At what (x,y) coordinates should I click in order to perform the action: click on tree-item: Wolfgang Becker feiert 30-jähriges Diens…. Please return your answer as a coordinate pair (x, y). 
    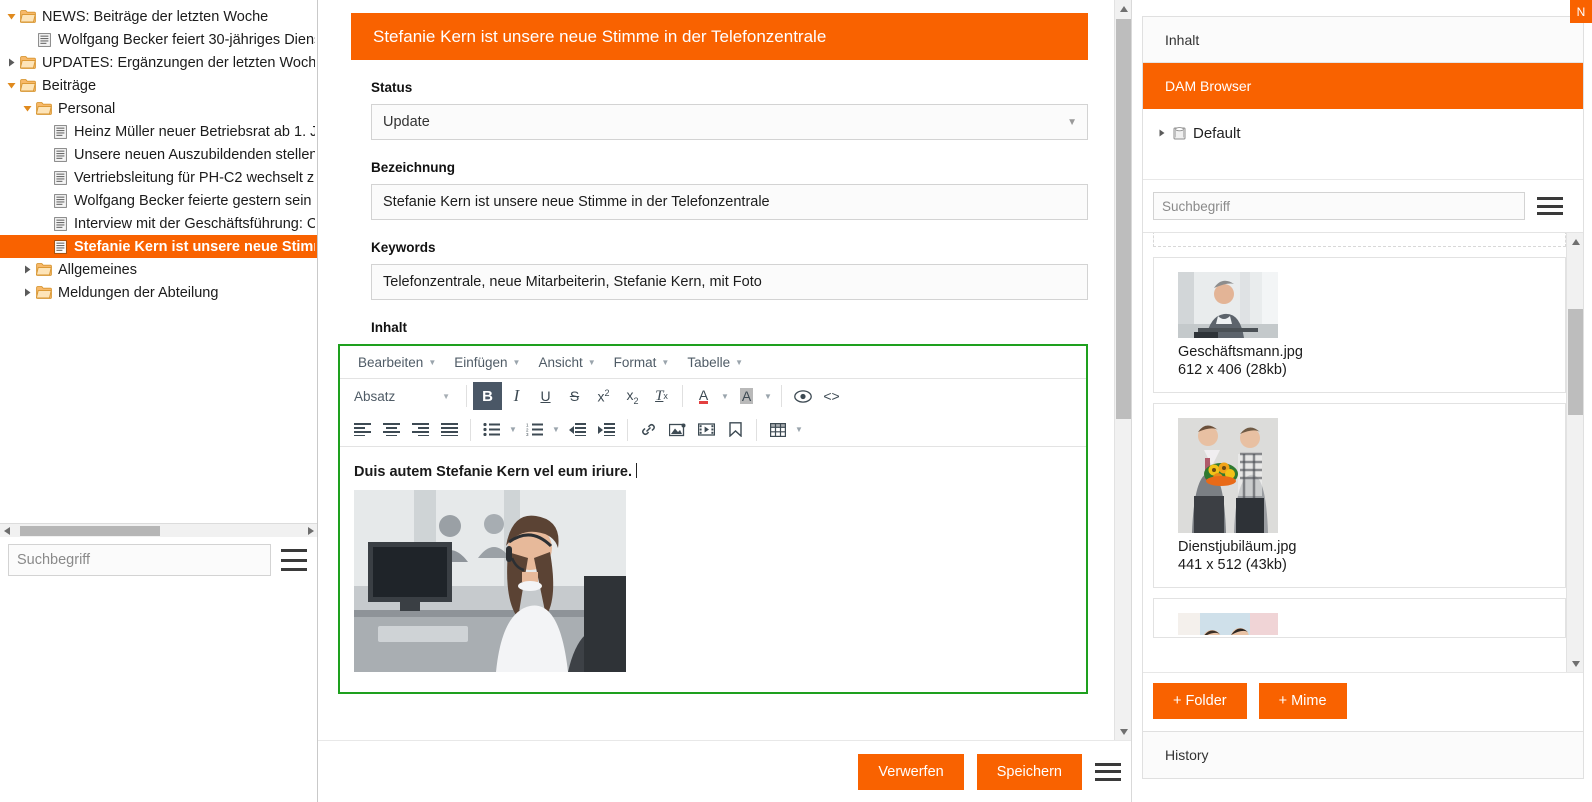
    Looking at the image, I should click on (158, 39).